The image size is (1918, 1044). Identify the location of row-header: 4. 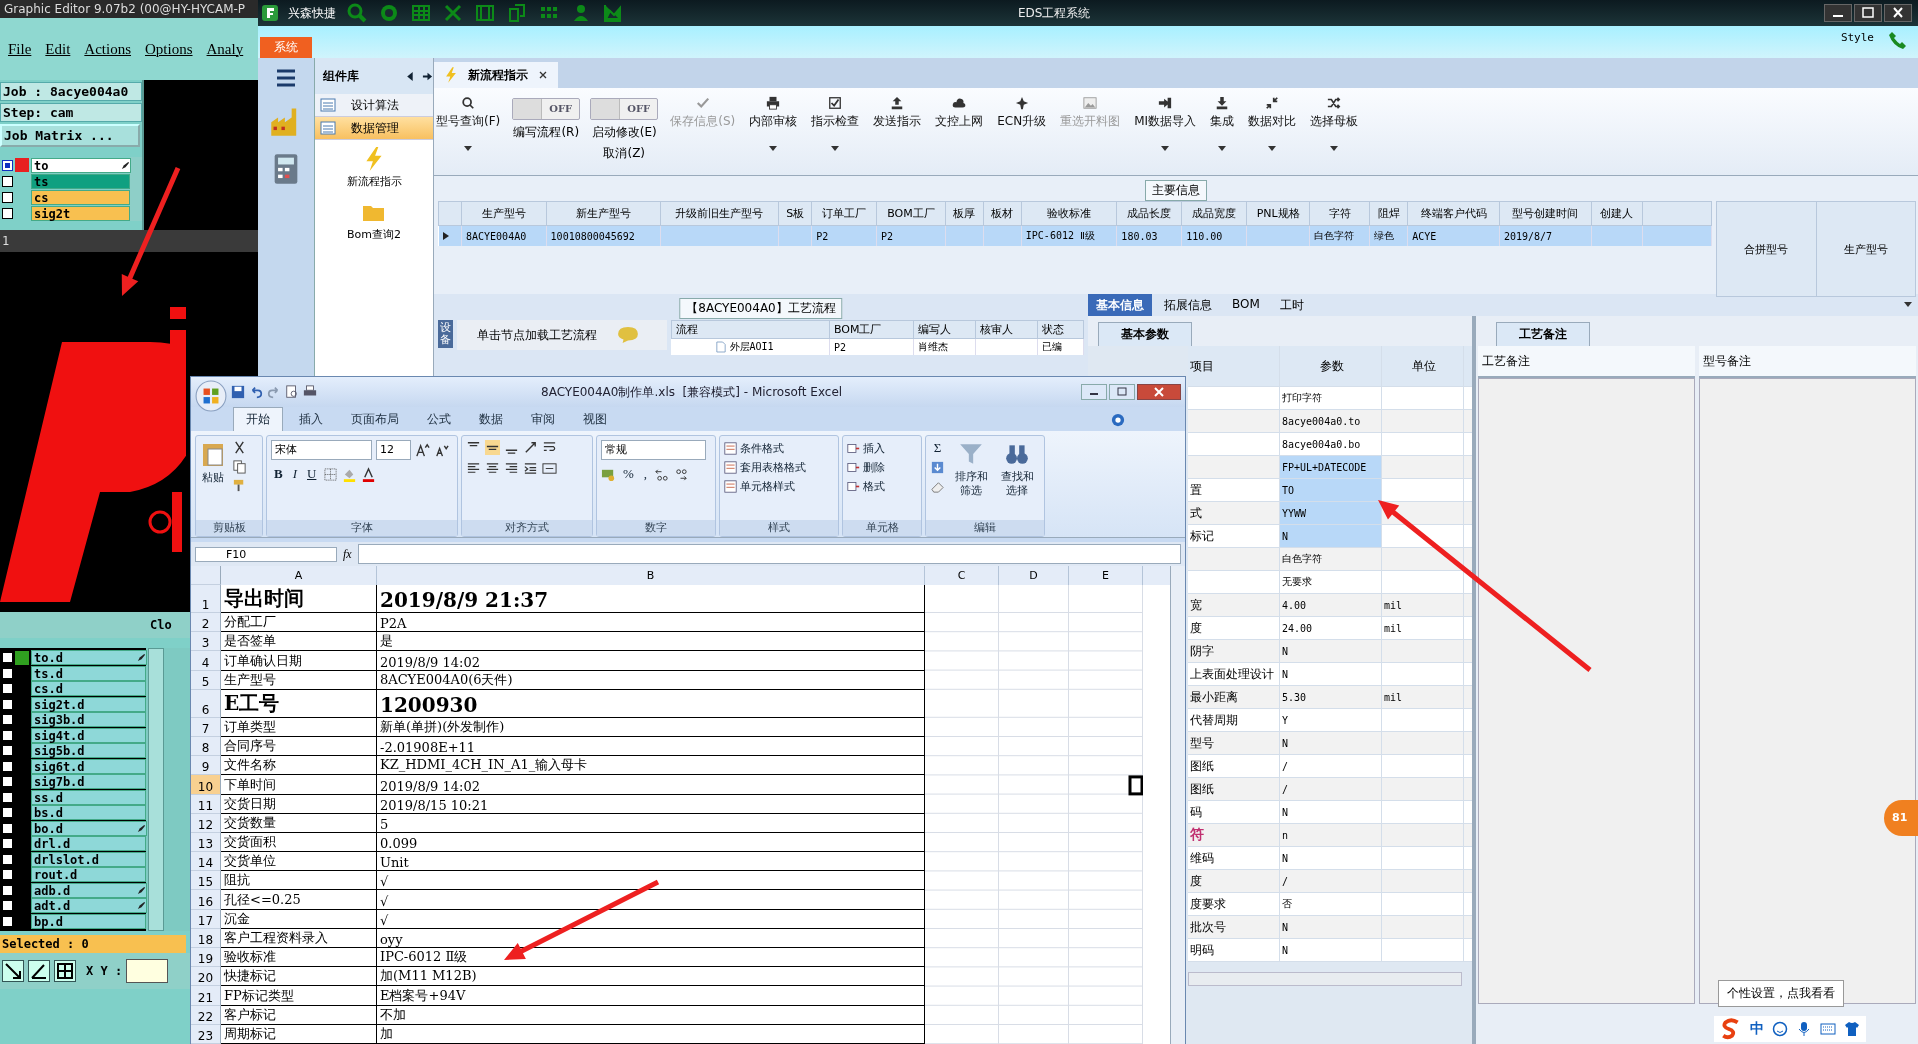
(206, 661).